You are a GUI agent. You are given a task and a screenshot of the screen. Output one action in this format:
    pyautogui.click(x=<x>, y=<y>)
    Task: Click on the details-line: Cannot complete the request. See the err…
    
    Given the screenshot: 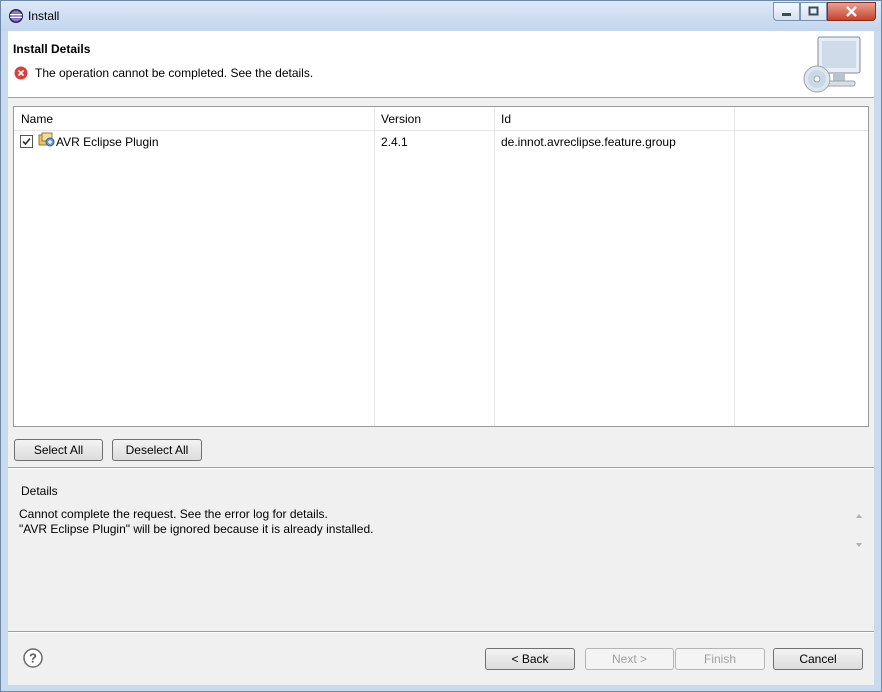 What is the action you would take?
    pyautogui.click(x=173, y=514)
    